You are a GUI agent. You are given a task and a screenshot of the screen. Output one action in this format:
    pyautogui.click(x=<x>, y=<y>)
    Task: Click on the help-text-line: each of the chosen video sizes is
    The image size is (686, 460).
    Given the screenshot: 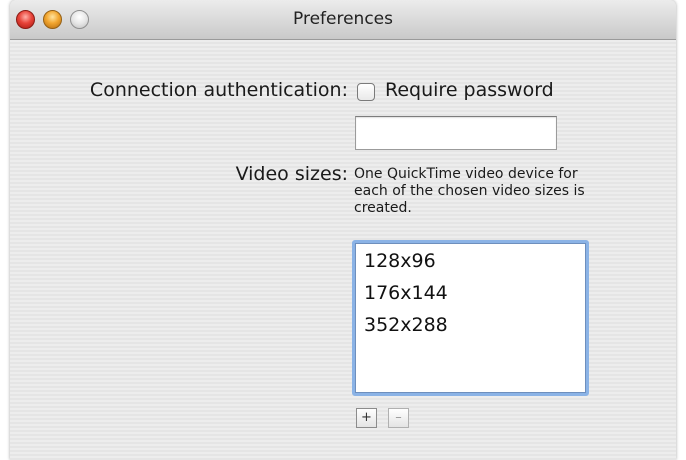 What is the action you would take?
    pyautogui.click(x=469, y=191)
    